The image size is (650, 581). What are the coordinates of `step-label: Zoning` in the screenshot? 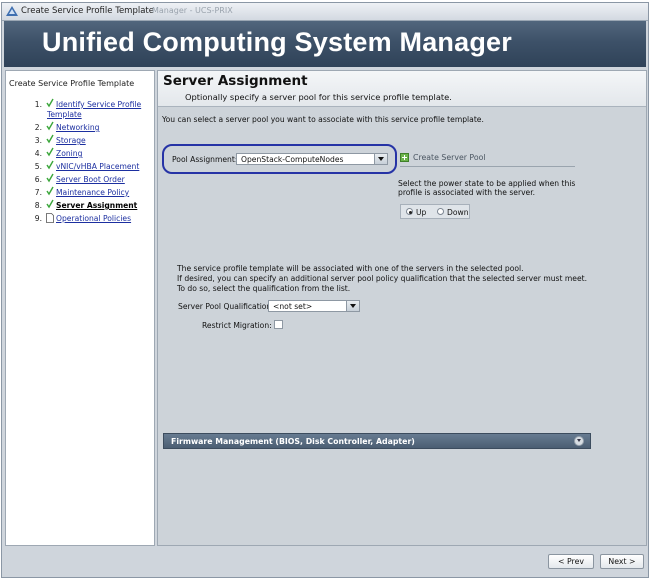 It's located at (69, 153).